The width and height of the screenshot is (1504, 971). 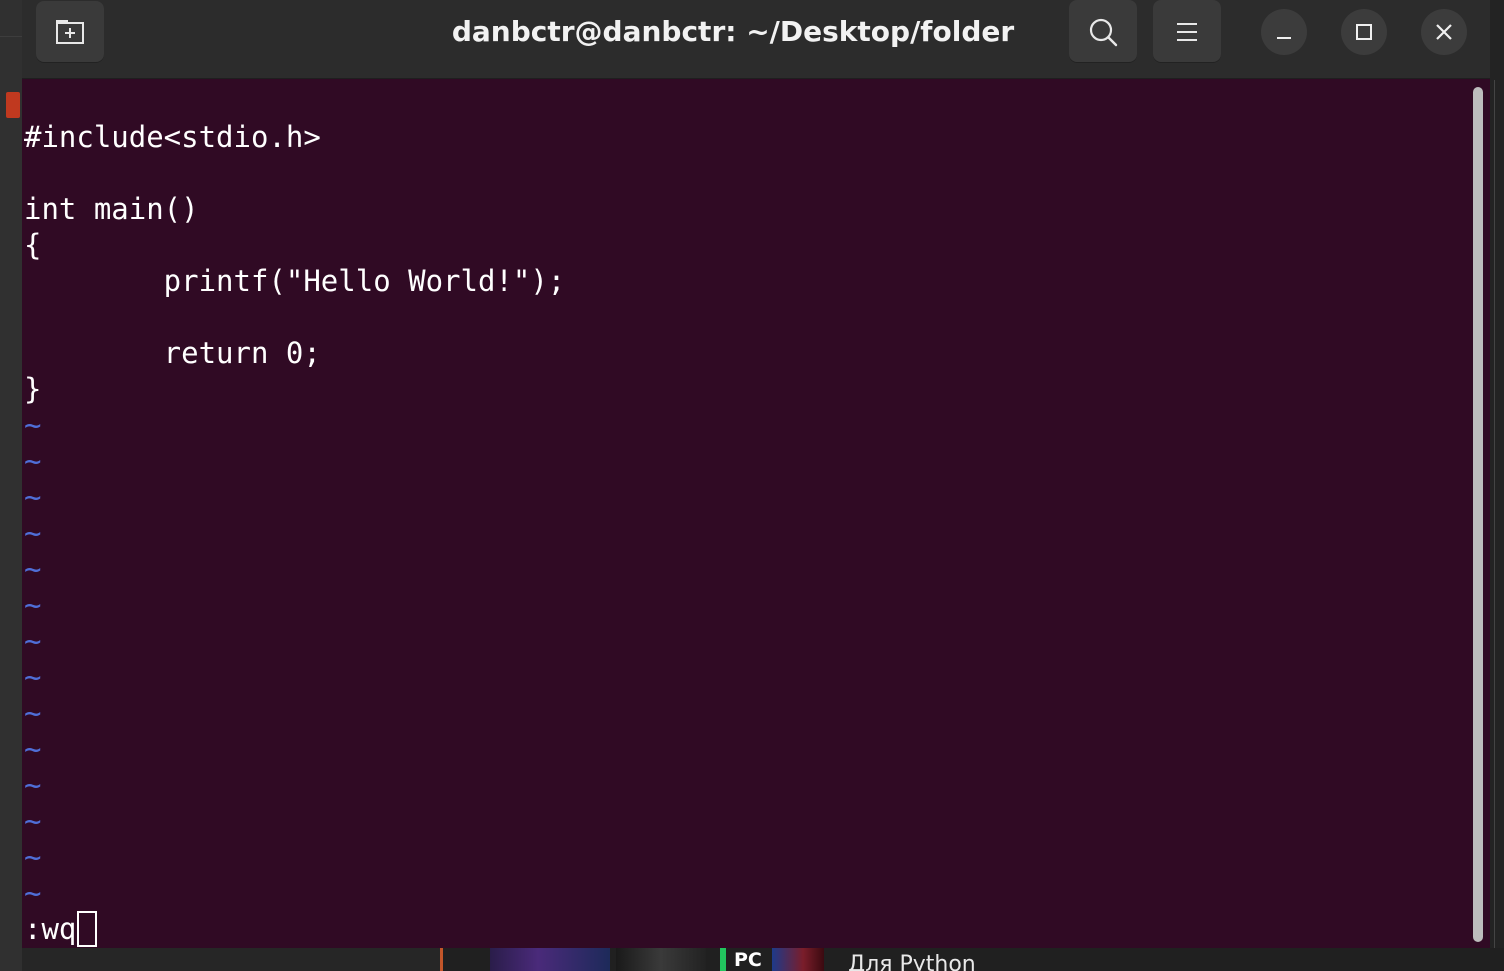 I want to click on code-line: }, so click(x=33, y=389).